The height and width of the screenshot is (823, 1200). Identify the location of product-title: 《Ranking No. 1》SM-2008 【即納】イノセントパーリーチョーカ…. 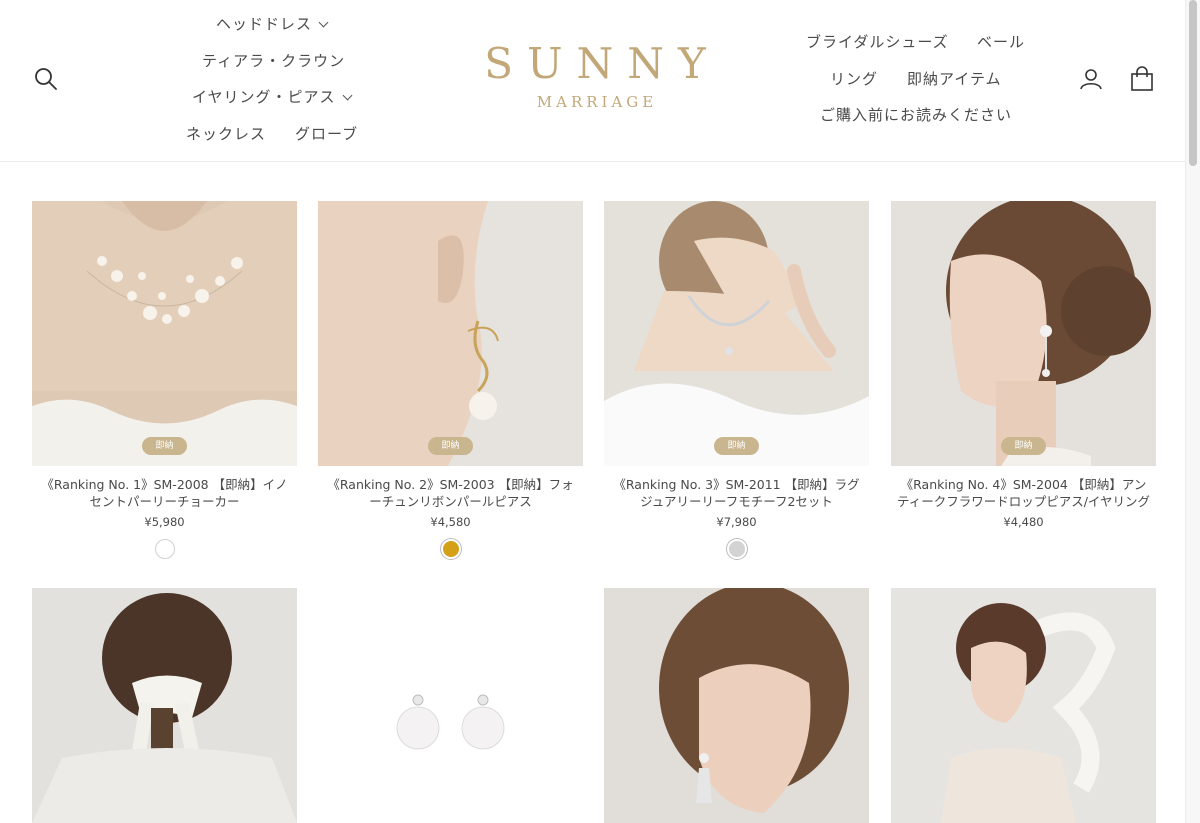
(164, 493).